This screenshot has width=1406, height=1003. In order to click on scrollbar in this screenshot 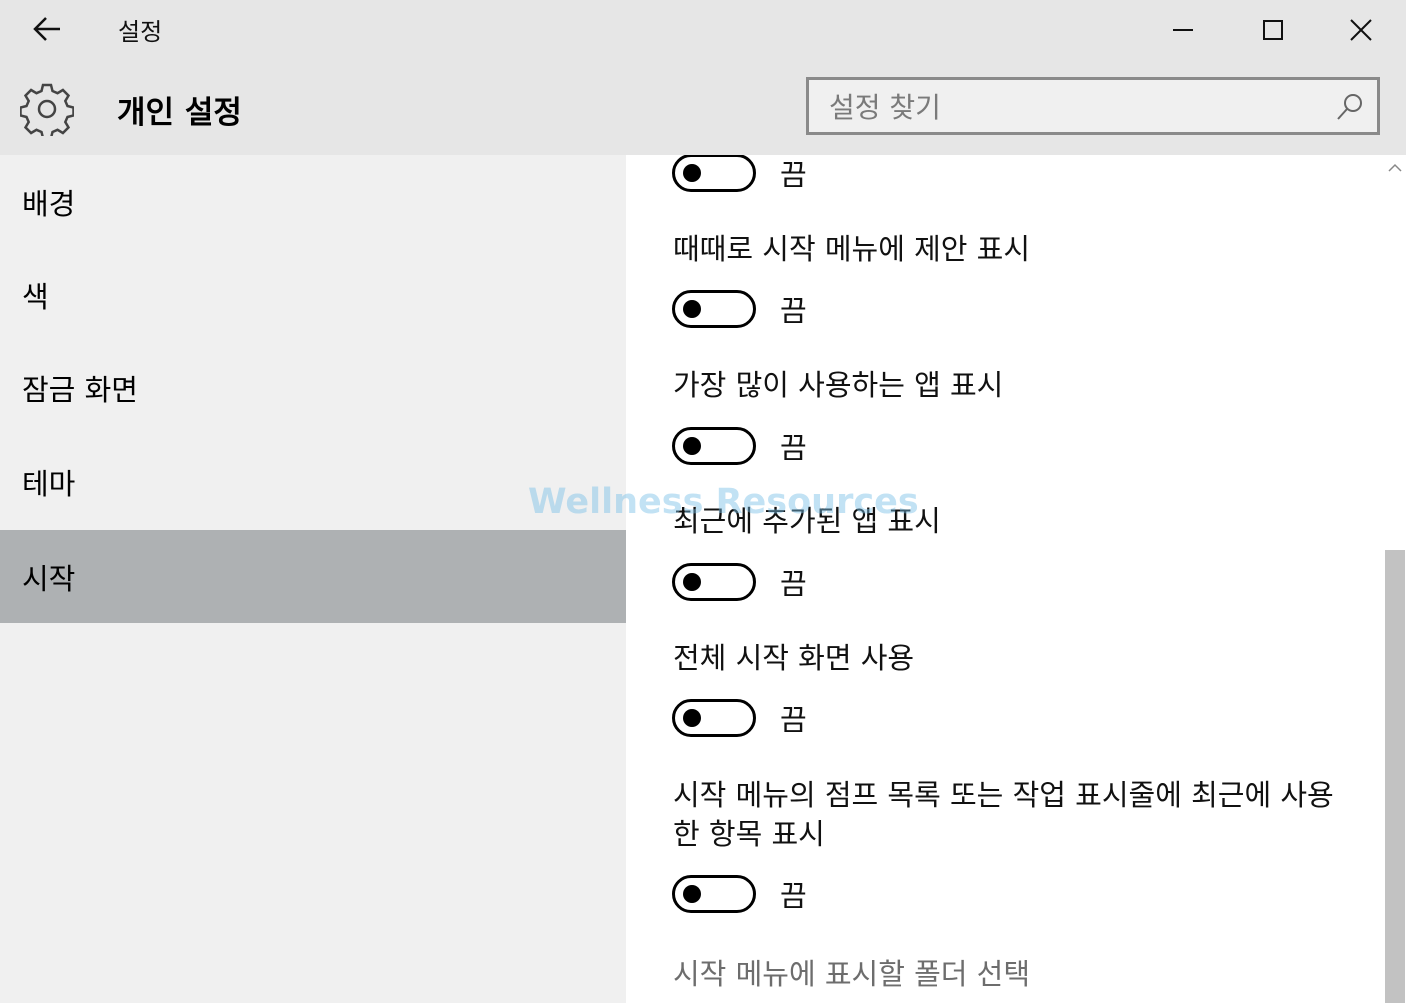, I will do `click(1395, 579)`.